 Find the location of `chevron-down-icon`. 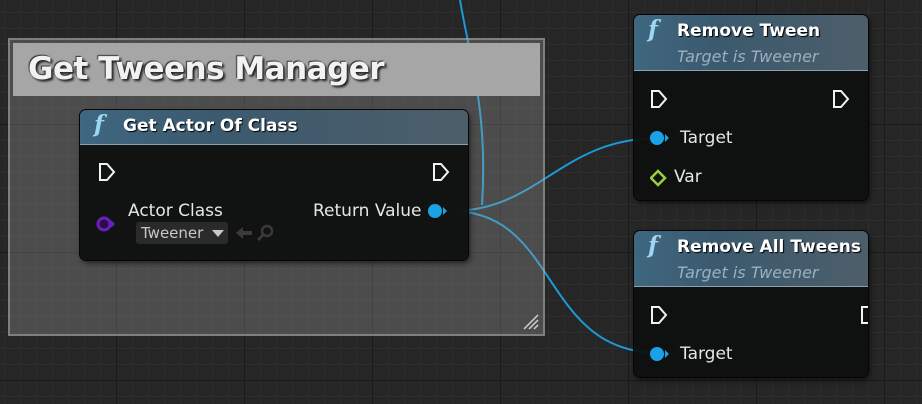

chevron-down-icon is located at coordinates (218, 233).